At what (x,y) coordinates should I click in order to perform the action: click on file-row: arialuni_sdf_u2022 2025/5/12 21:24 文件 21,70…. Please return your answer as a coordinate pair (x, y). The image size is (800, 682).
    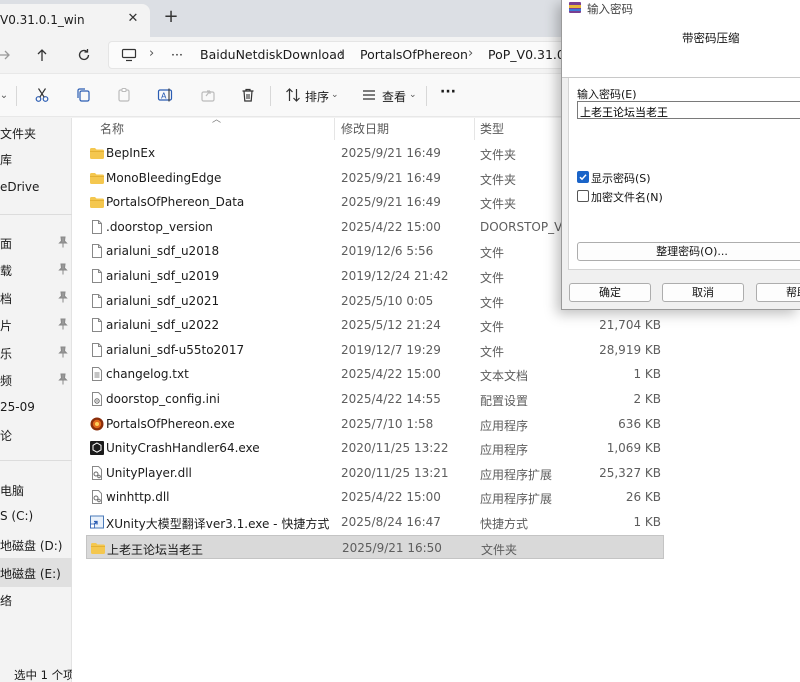
    Looking at the image, I should click on (375, 325).